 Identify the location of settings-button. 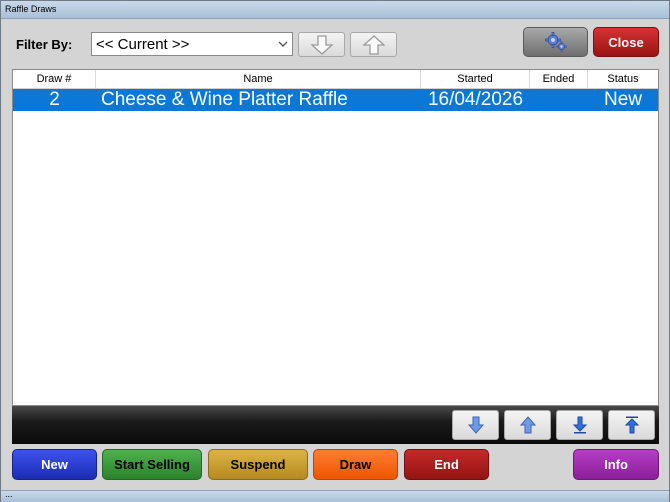
(555, 42).